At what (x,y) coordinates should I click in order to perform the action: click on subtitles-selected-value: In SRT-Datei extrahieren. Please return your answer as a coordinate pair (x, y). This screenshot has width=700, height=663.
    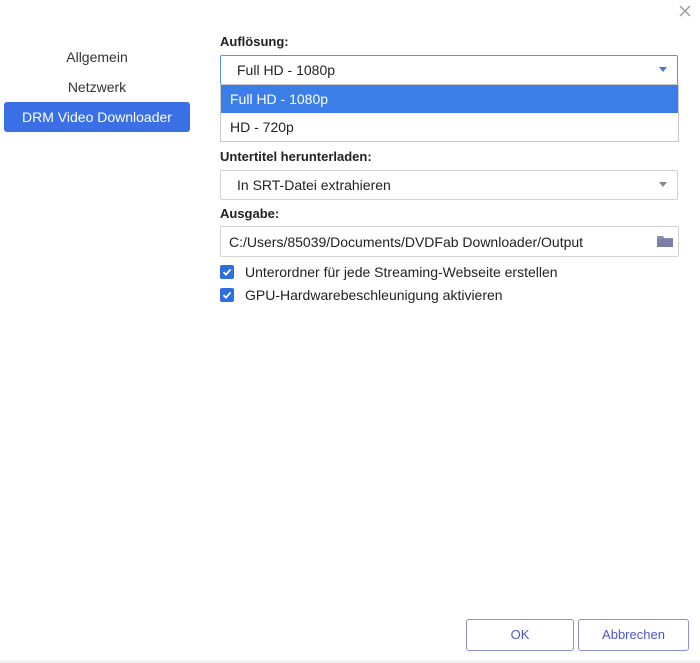
    Looking at the image, I should click on (314, 185).